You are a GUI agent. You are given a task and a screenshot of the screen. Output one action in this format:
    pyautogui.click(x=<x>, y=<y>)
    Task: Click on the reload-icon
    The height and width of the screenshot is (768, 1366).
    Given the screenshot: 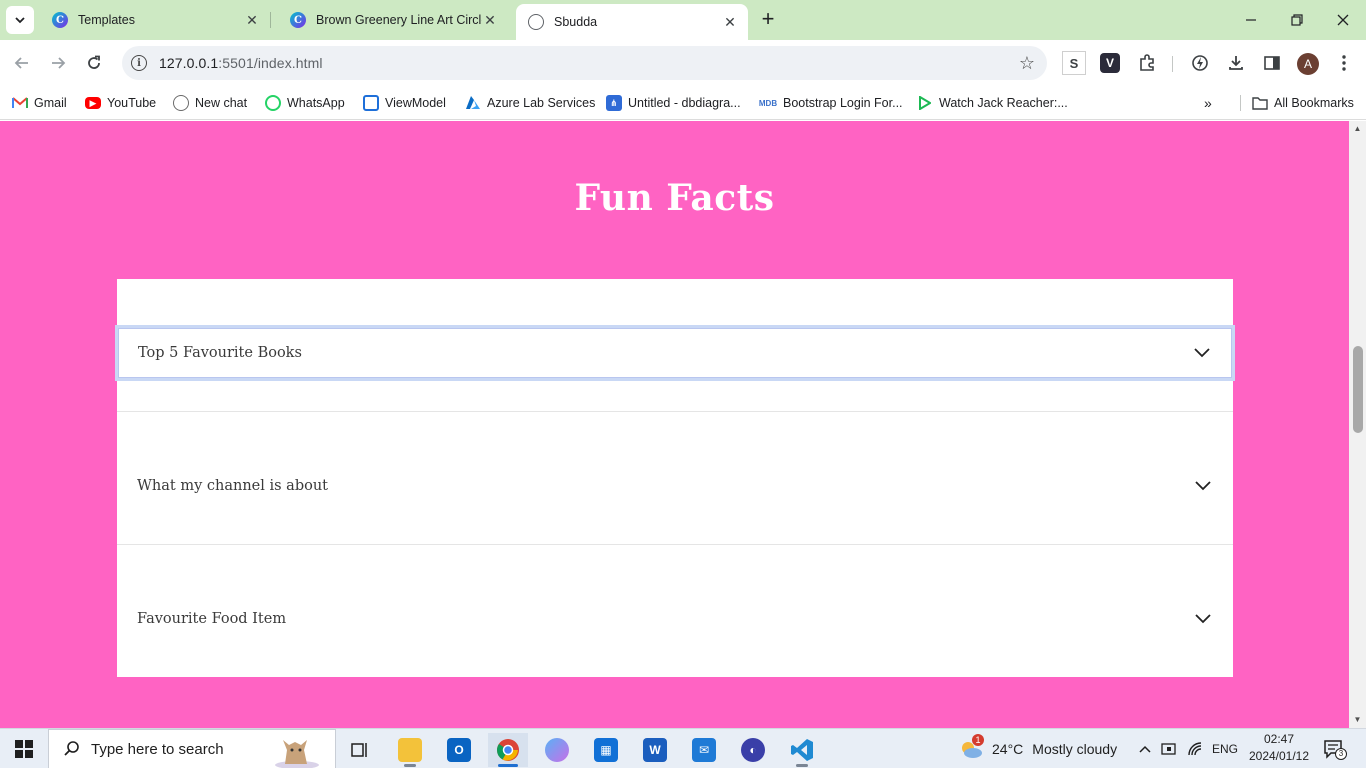 What is the action you would take?
    pyautogui.click(x=94, y=62)
    